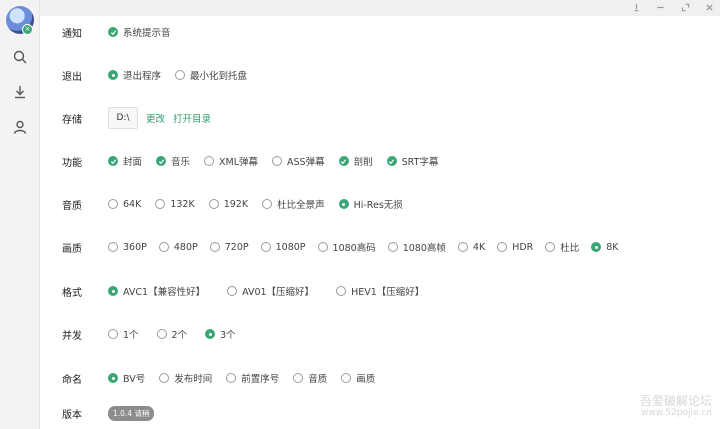  What do you see at coordinates (660, 7) in the screenshot?
I see `minimize-icon` at bounding box center [660, 7].